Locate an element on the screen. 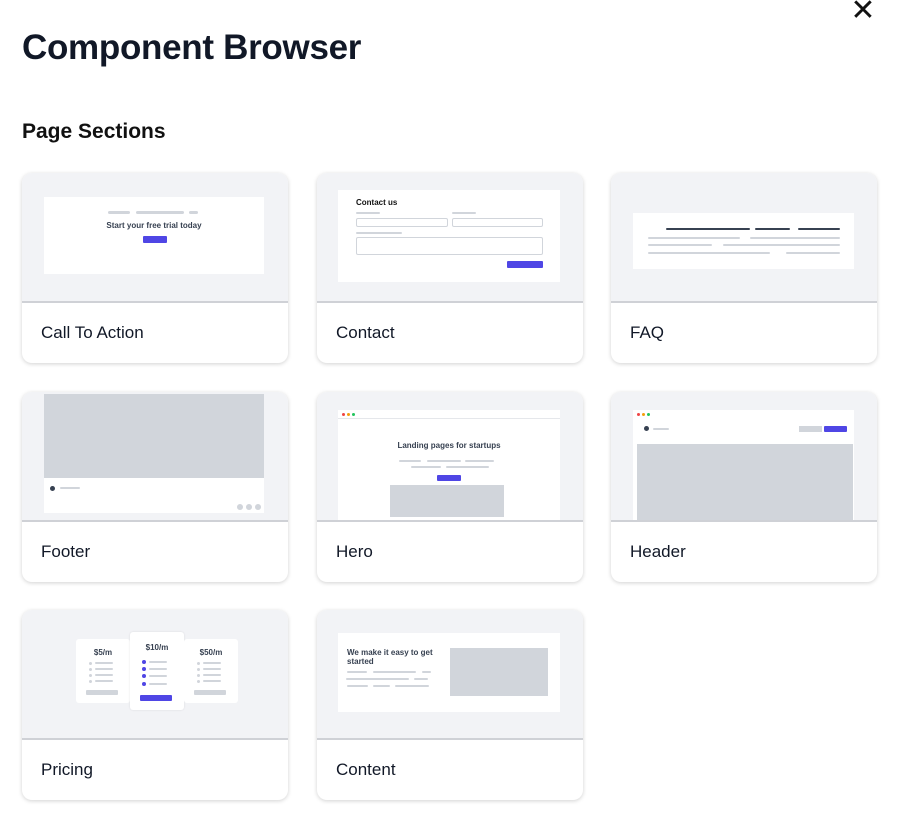  card-label: FAQ is located at coordinates (647, 332).